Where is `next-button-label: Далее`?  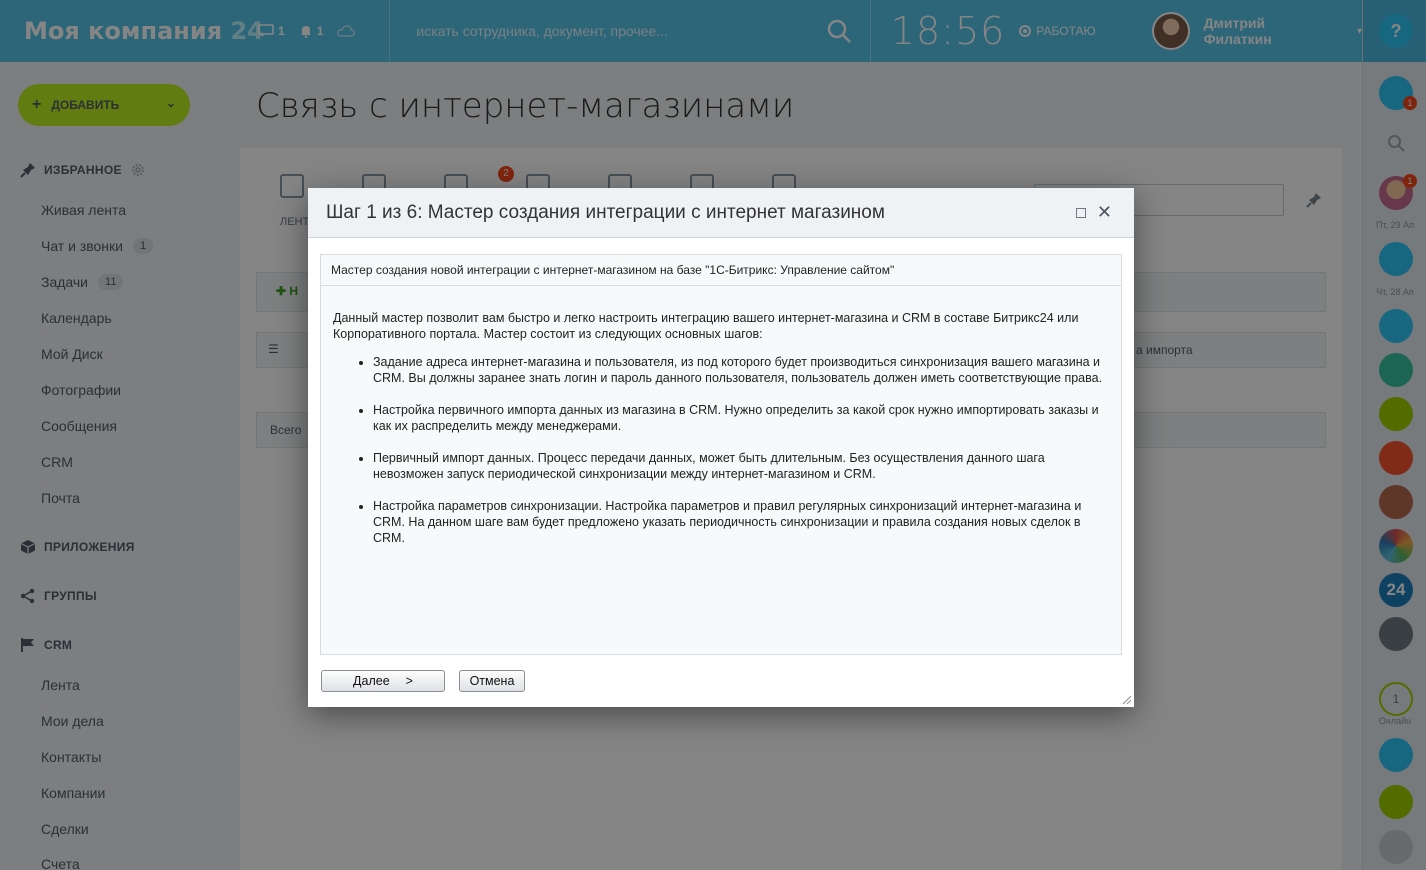 next-button-label: Далее is located at coordinates (371, 681).